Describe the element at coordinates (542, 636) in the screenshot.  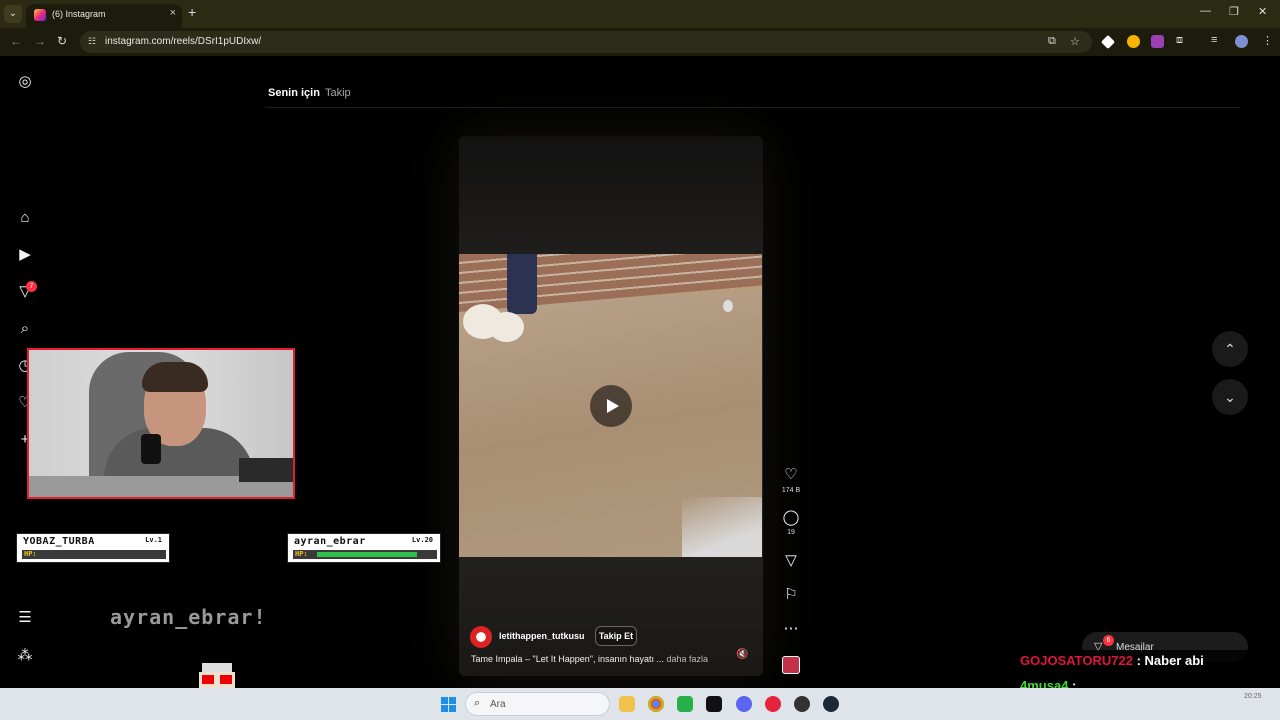
I see `author-username: letithappen_tutkusu` at that location.